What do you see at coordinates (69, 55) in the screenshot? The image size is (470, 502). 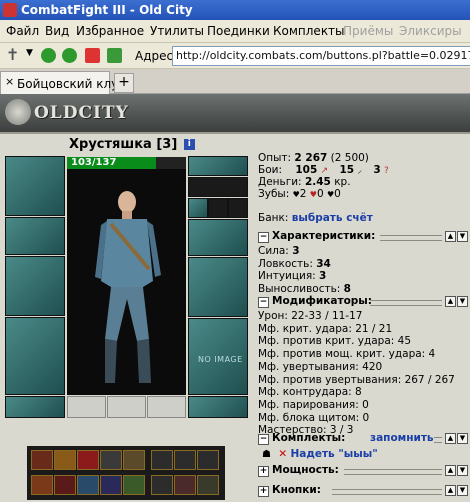 I see `forward-icon` at bounding box center [69, 55].